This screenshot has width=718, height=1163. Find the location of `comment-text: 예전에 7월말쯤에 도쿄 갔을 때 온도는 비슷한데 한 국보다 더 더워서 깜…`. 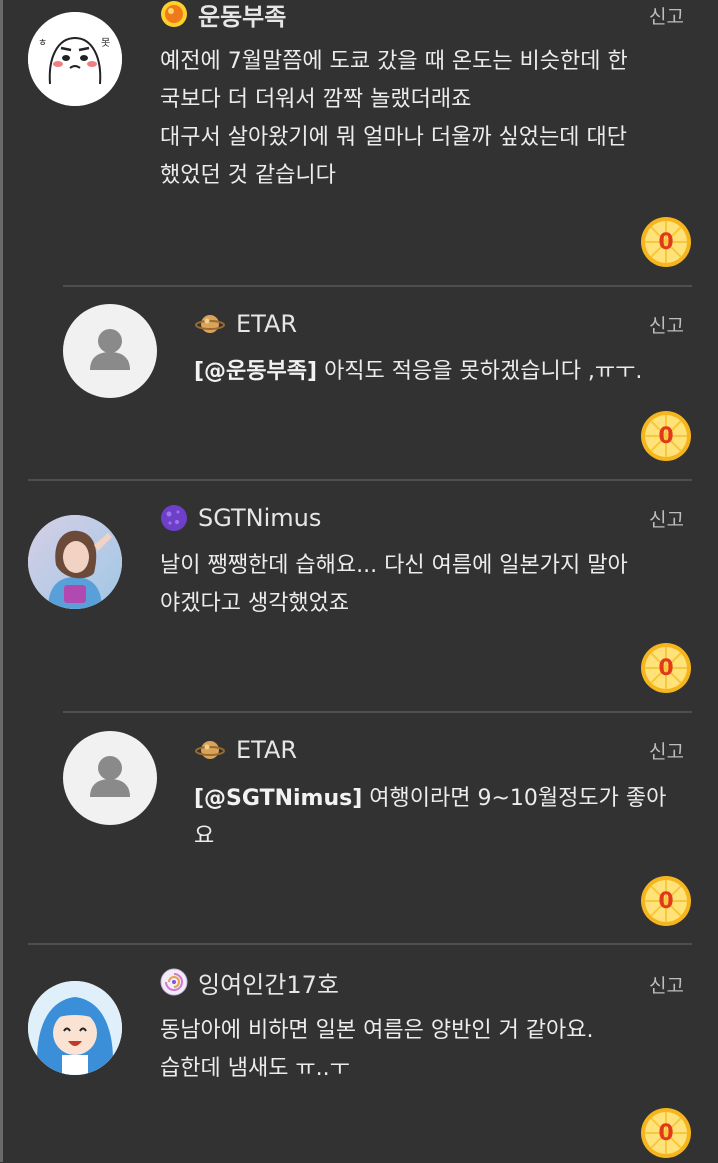

comment-text: 예전에 7월말쯤에 도쿄 갔을 때 온도는 비슷한데 한 국보다 더 더워서 깜… is located at coordinates (394, 118).